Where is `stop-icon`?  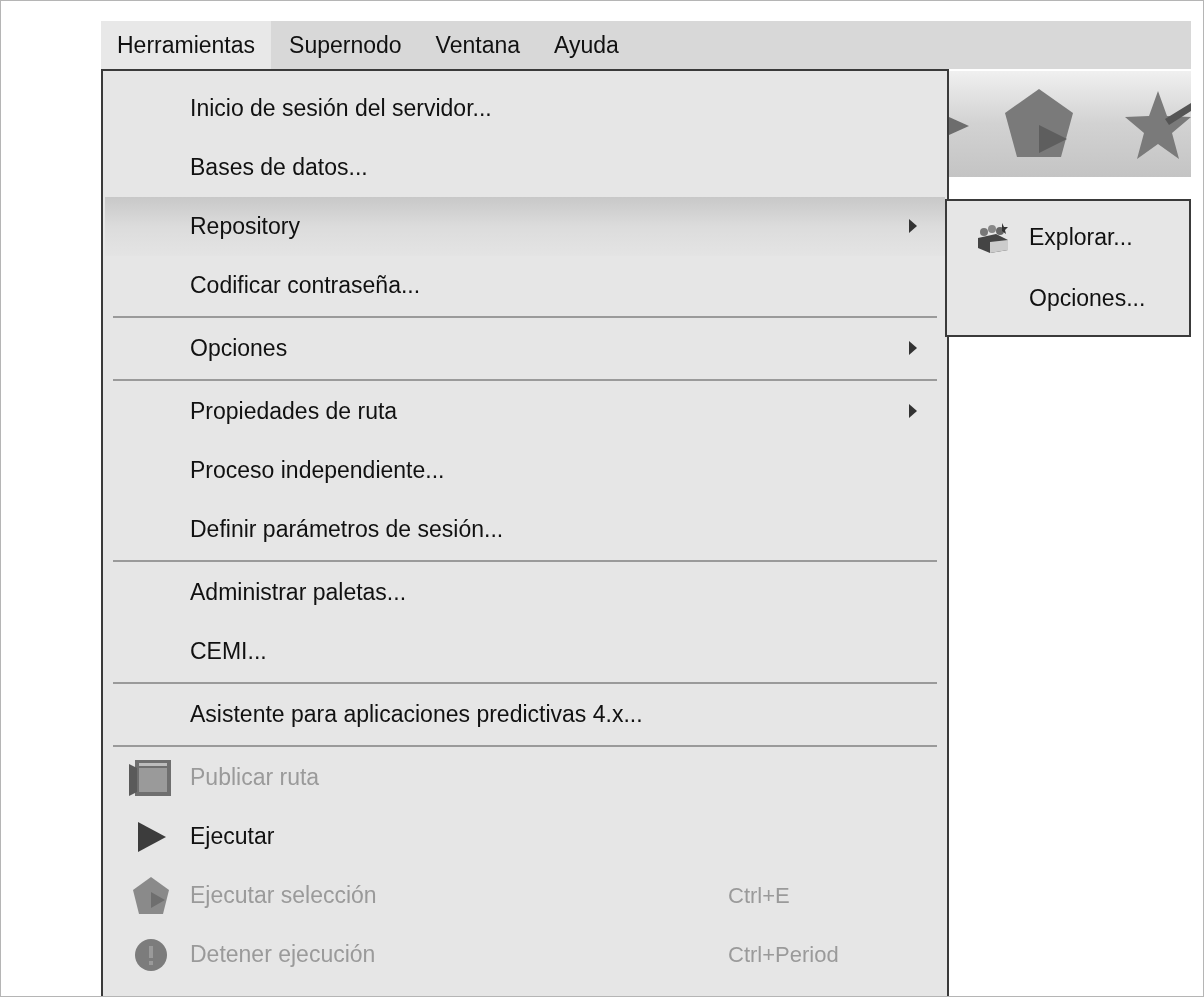
stop-icon is located at coordinates (150, 954).